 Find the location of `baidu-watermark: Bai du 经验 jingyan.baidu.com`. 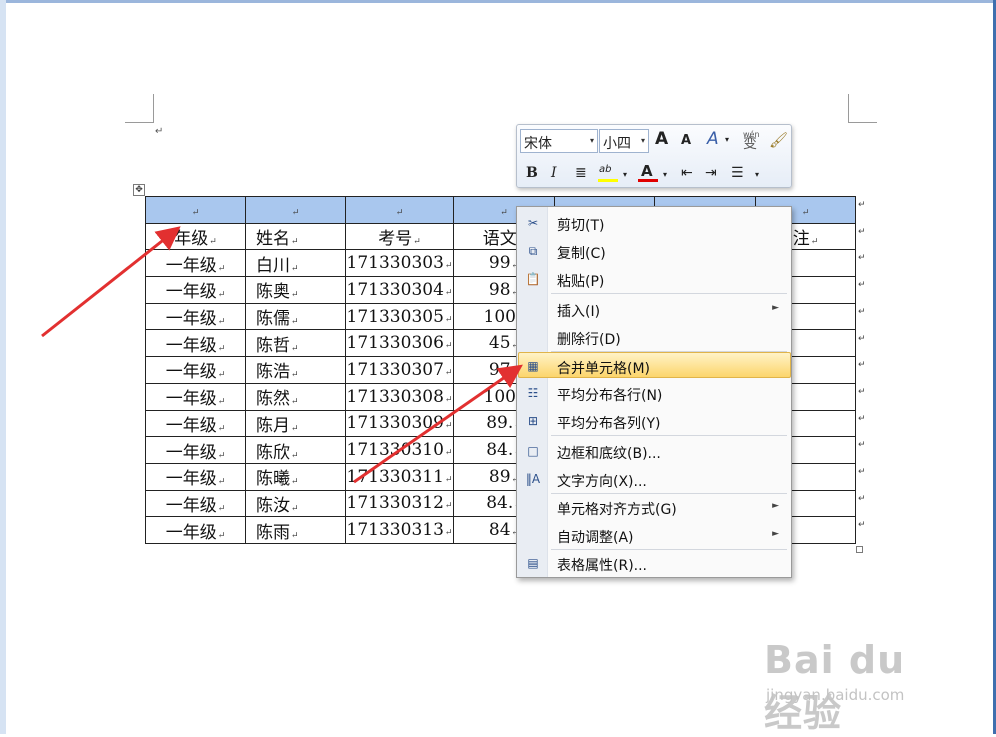

baidu-watermark: Bai du 经验 jingyan.baidu.com is located at coordinates (855, 681).